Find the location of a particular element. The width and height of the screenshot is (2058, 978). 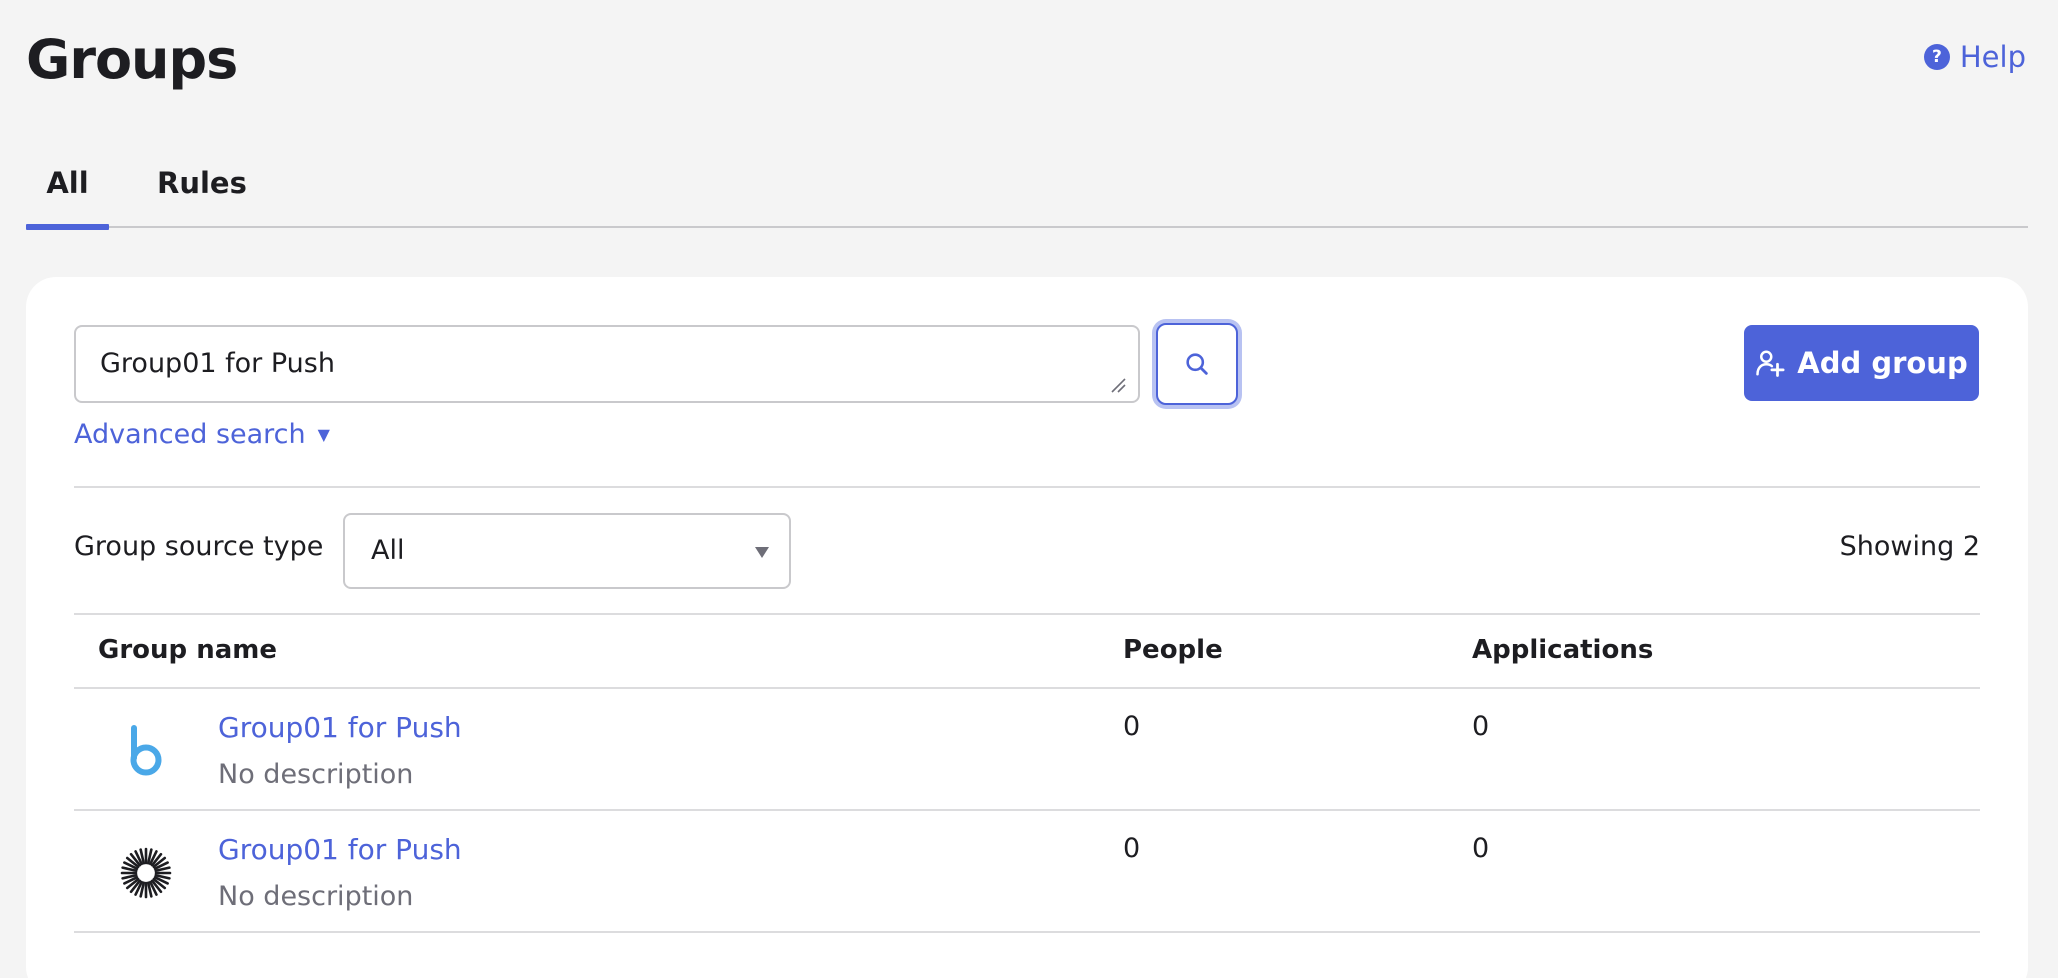

help-label: Help is located at coordinates (1992, 57).